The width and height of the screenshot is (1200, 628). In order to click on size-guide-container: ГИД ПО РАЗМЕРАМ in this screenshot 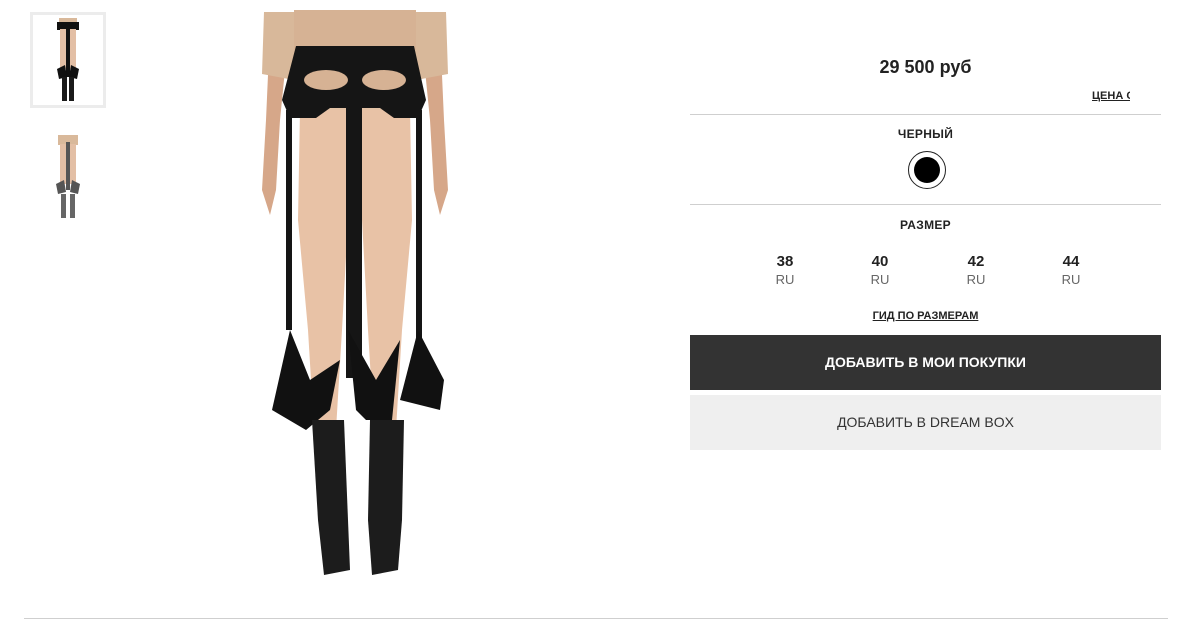, I will do `click(925, 316)`.